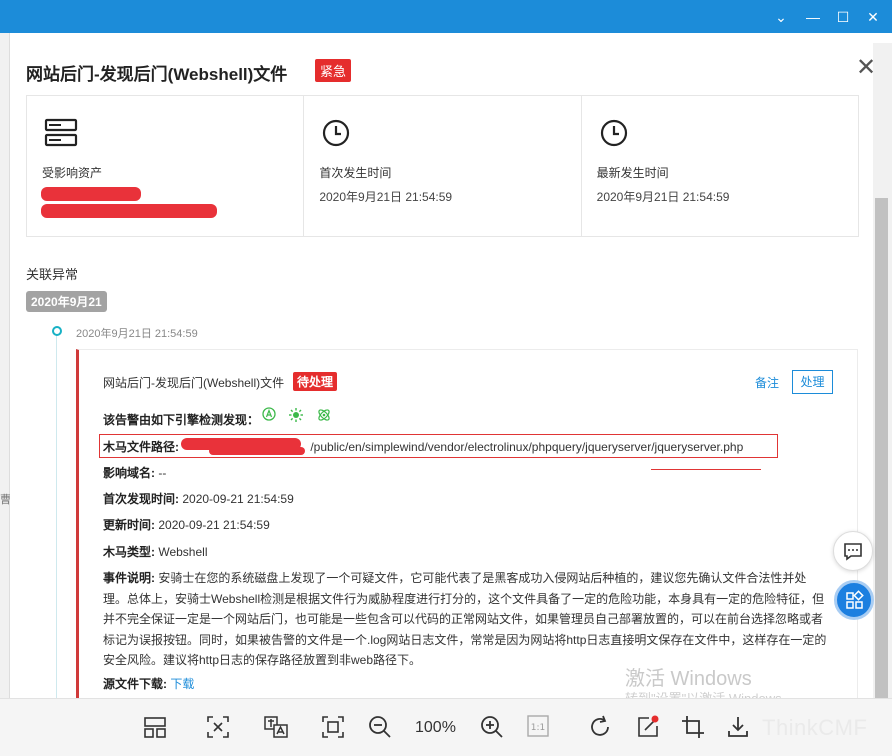 The image size is (892, 756). I want to click on scrollbar-thumb, so click(881, 448).